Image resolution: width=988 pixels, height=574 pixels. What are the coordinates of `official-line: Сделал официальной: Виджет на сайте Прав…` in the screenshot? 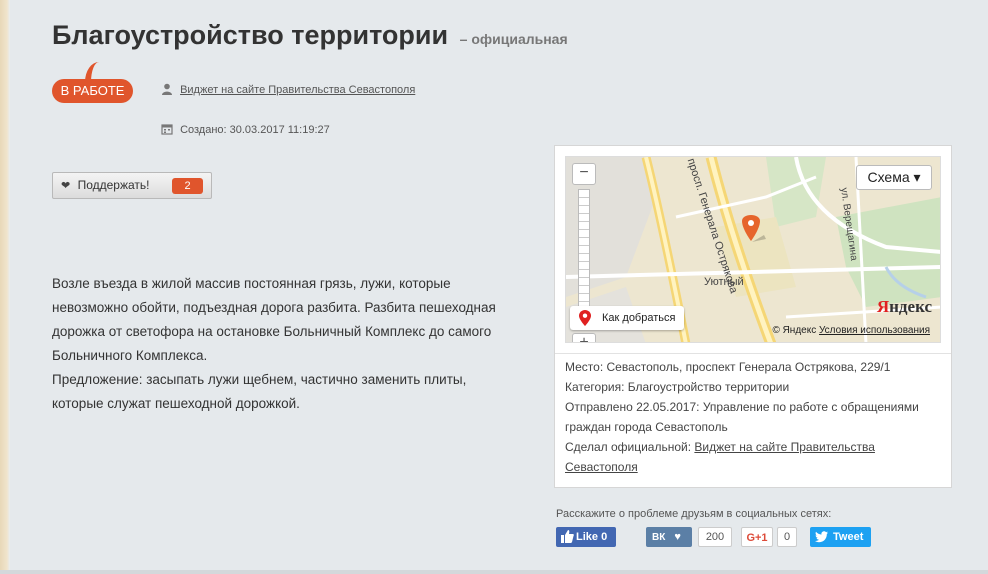 It's located at (750, 457).